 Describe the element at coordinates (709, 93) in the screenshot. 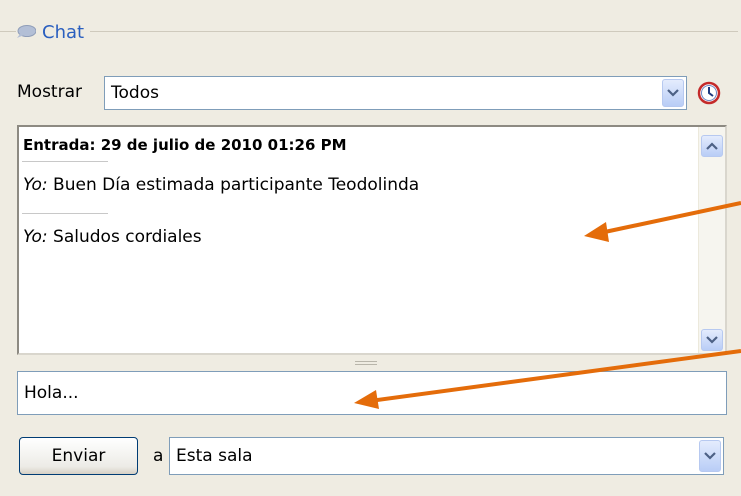

I see `clock-icon` at that location.